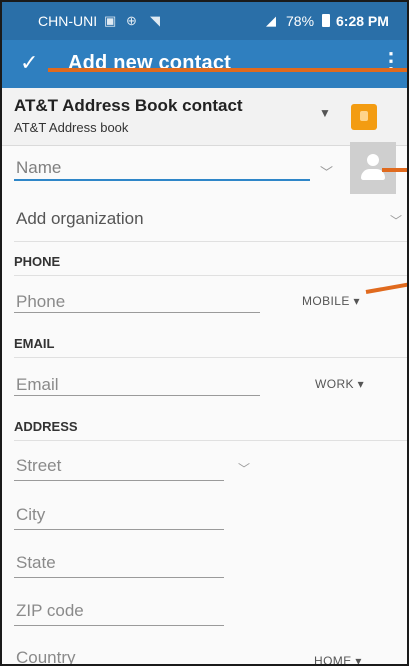  I want to click on state-field: State, so click(36, 563).